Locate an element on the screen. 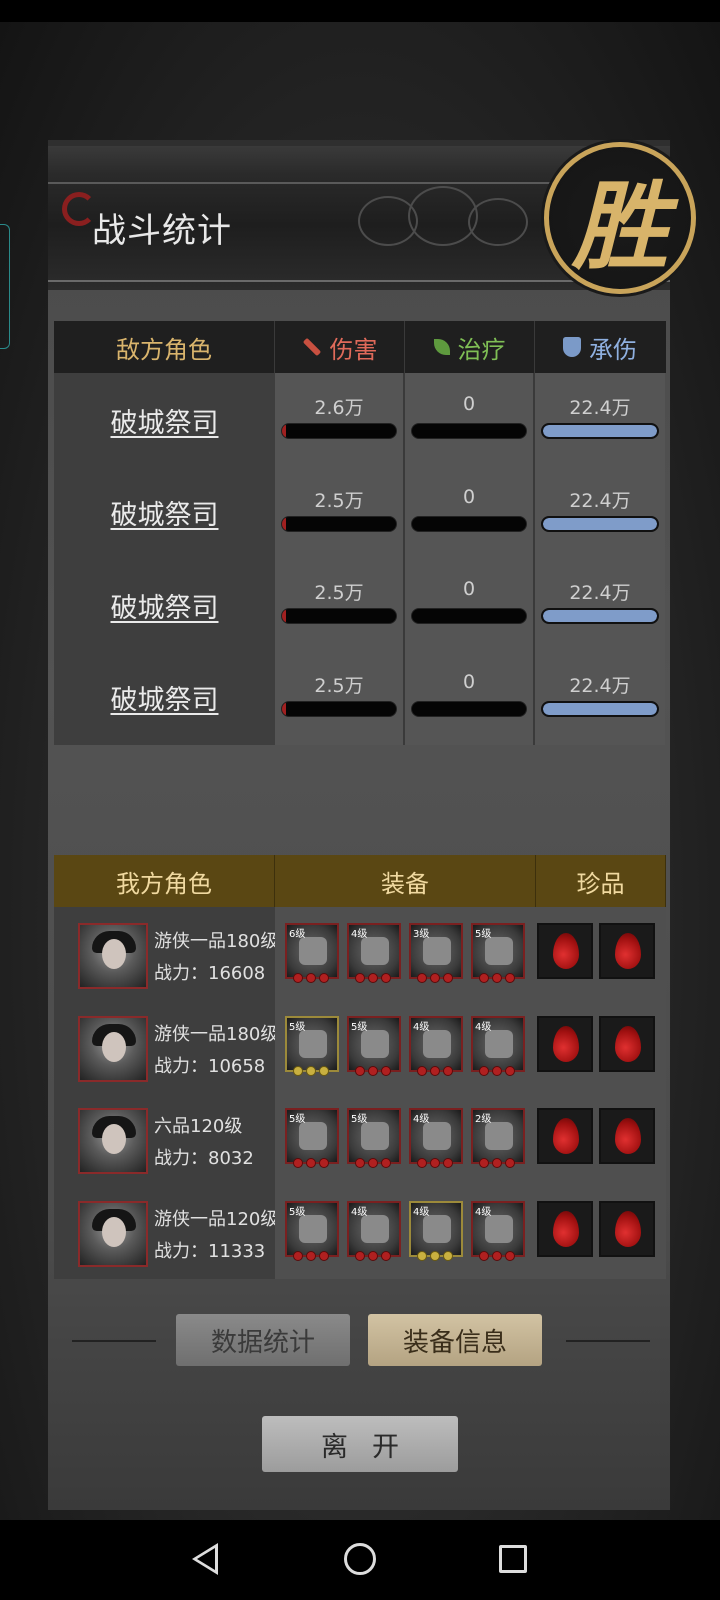 The image size is (720, 1600). home-circle-icon is located at coordinates (360, 1559).